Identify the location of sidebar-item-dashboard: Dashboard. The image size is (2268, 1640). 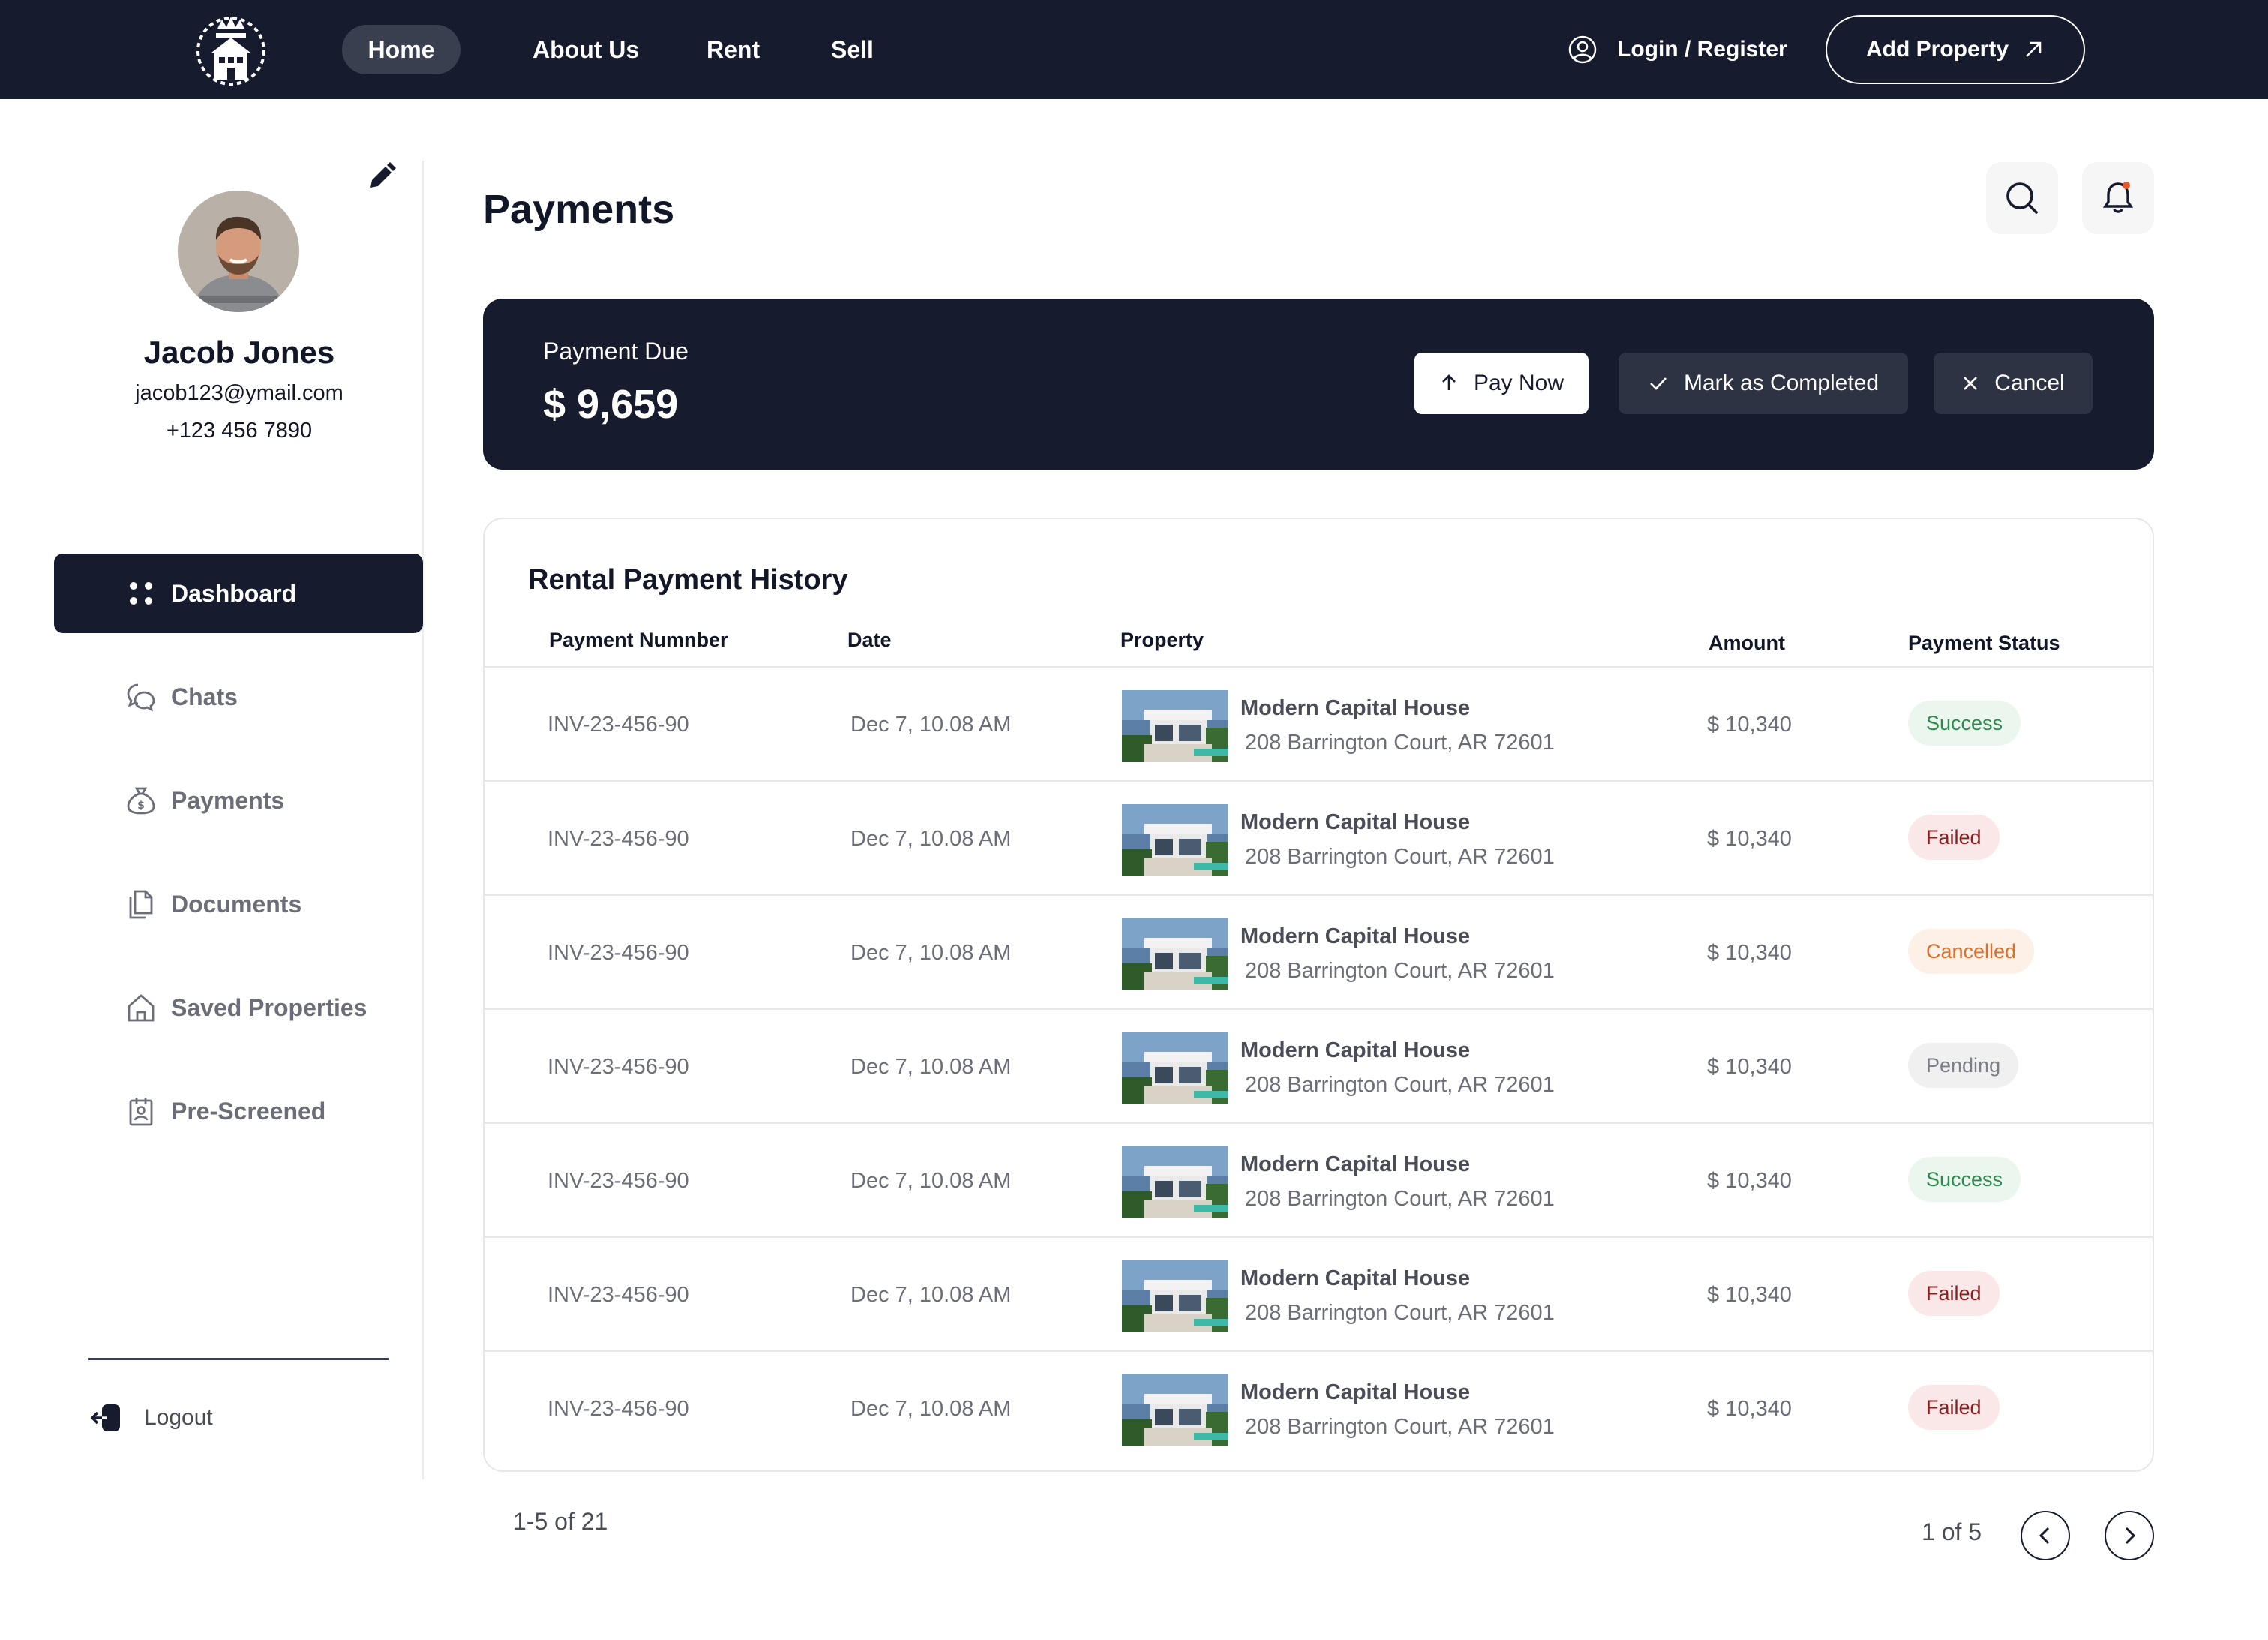
(238, 594).